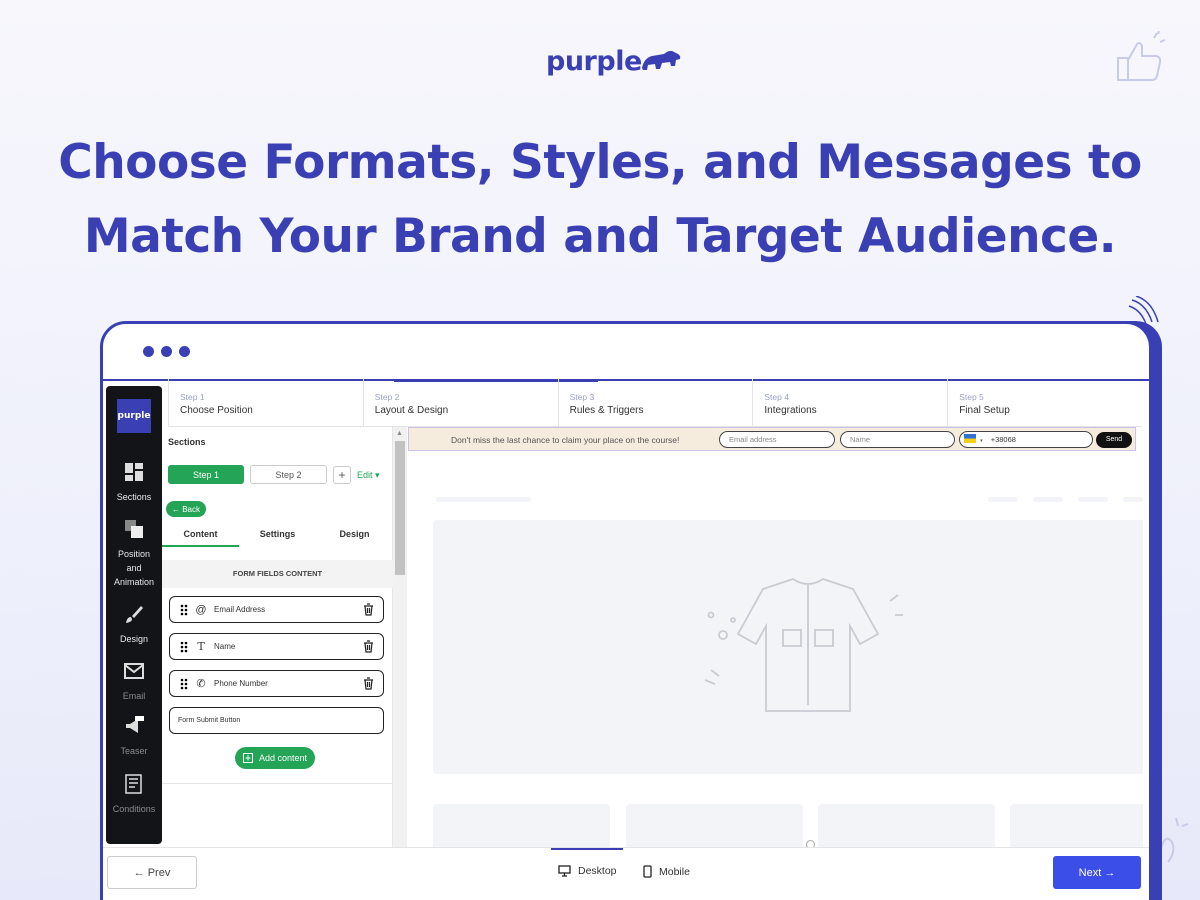 The image size is (1200, 900). Describe the element at coordinates (288, 474) in the screenshot. I see `panel-step-2-button: Step 2` at that location.